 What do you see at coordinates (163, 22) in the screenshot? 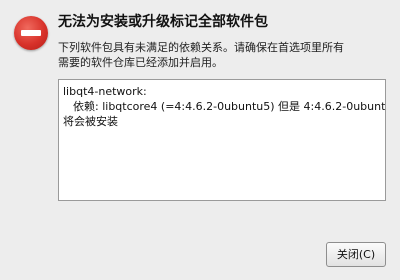
I see `dialog-title: 无法为安装或升级标记全部软件包` at bounding box center [163, 22].